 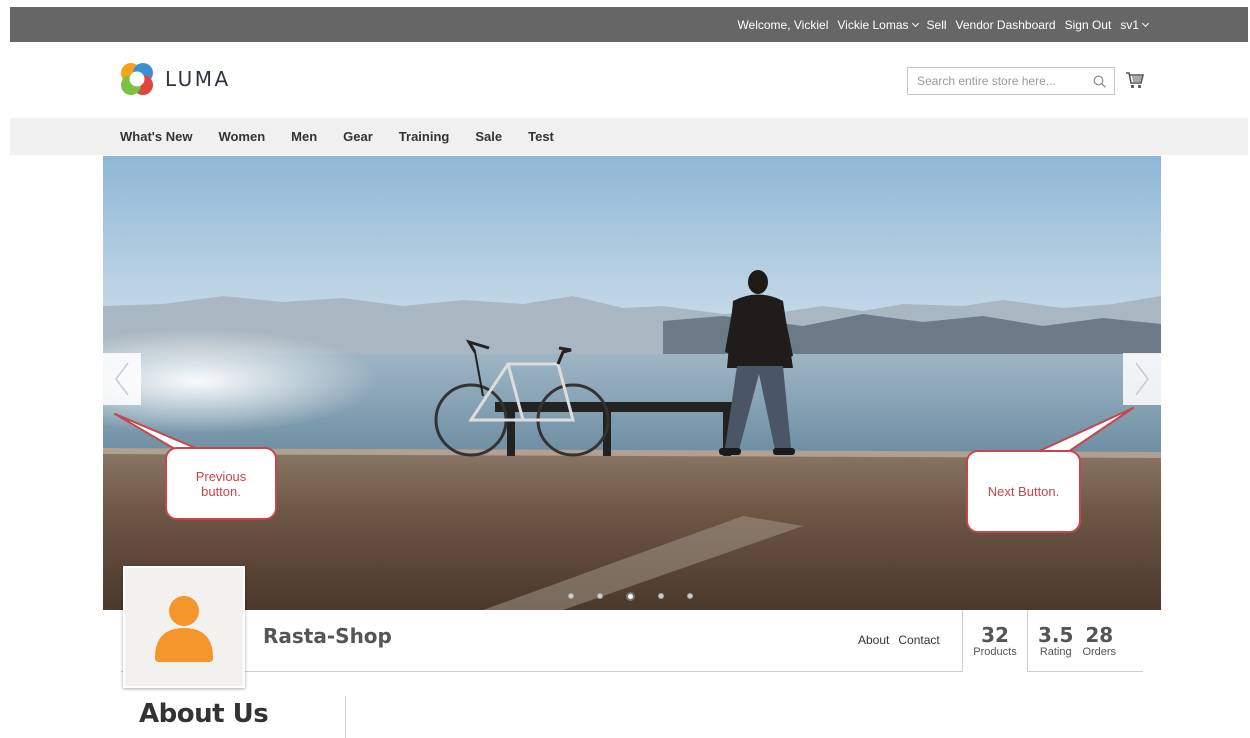 What do you see at coordinates (1129, 24) in the screenshot?
I see `store-switcher-label: sv1` at bounding box center [1129, 24].